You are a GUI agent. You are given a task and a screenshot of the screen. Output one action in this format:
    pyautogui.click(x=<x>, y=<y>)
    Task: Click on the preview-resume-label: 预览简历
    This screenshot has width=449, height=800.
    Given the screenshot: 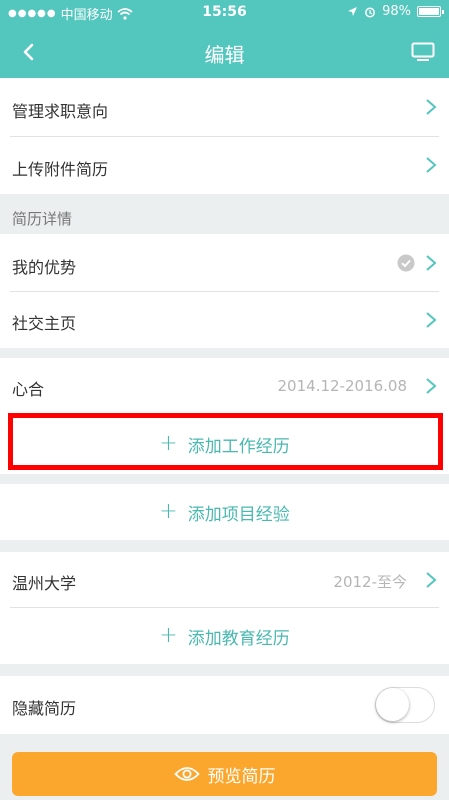 What is the action you would take?
    pyautogui.click(x=241, y=776)
    